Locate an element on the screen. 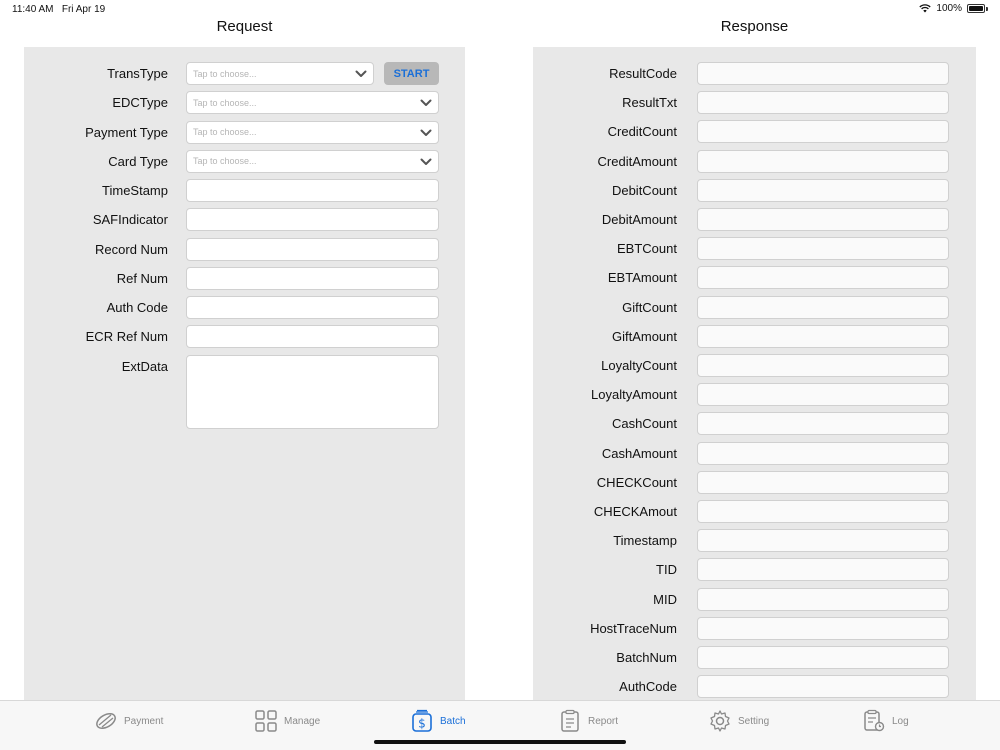 Image resolution: width=1000 pixels, height=750 pixels. request-row-ecr-ref-num: ECR Ref Num is located at coordinates (244, 337).